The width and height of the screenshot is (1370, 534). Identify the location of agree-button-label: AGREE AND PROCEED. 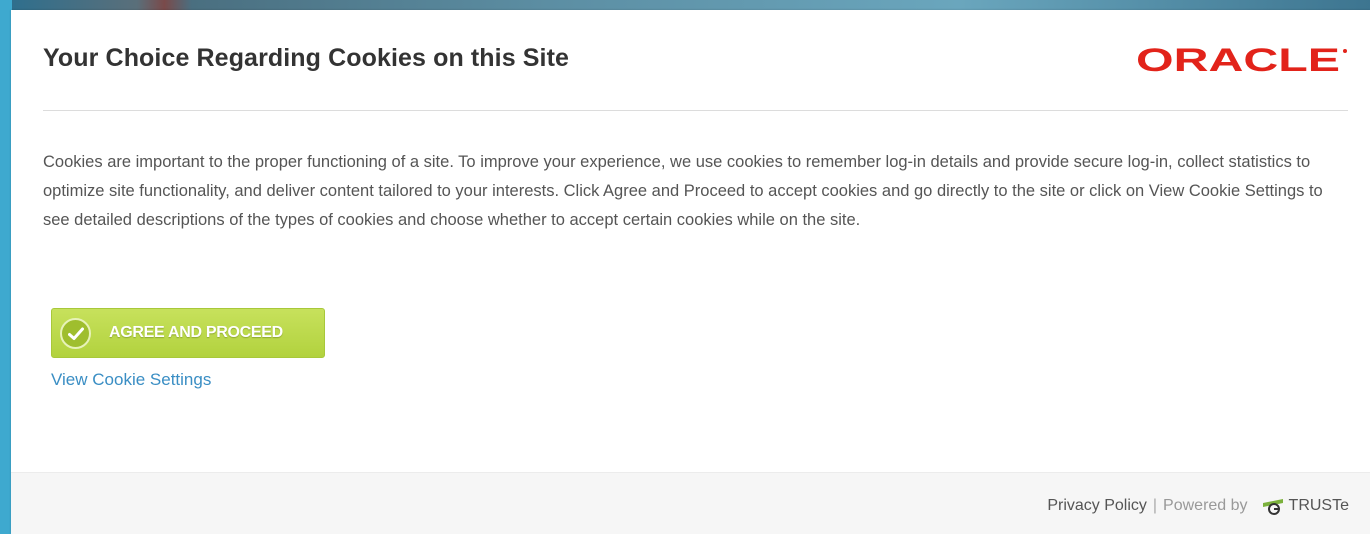
(196, 332).